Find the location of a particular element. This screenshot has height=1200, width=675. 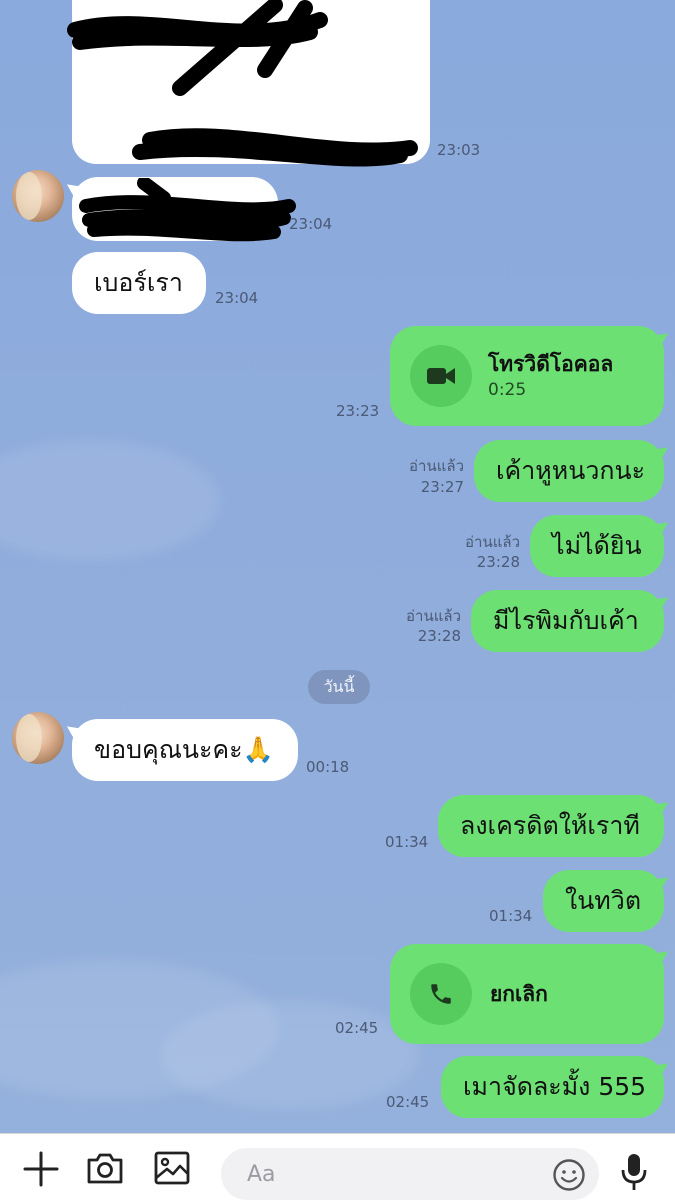

video-camera-icon is located at coordinates (441, 376).